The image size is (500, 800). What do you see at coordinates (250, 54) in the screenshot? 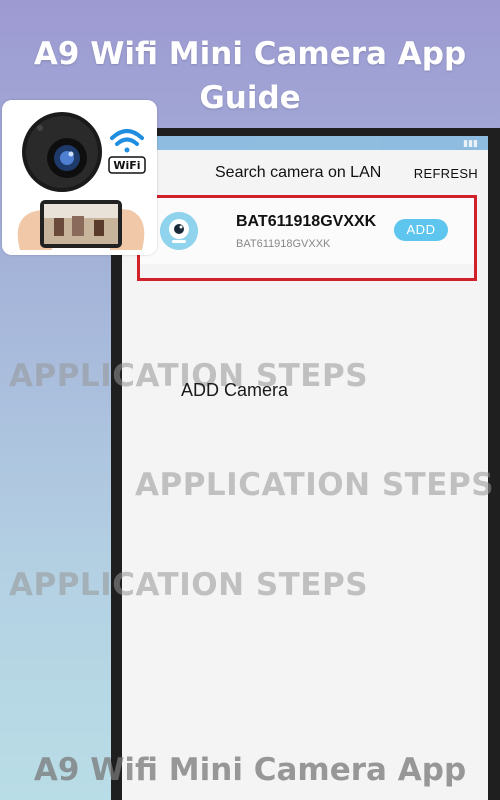
I see `headline-line-1: A9 Wifi Mini Camera App` at bounding box center [250, 54].